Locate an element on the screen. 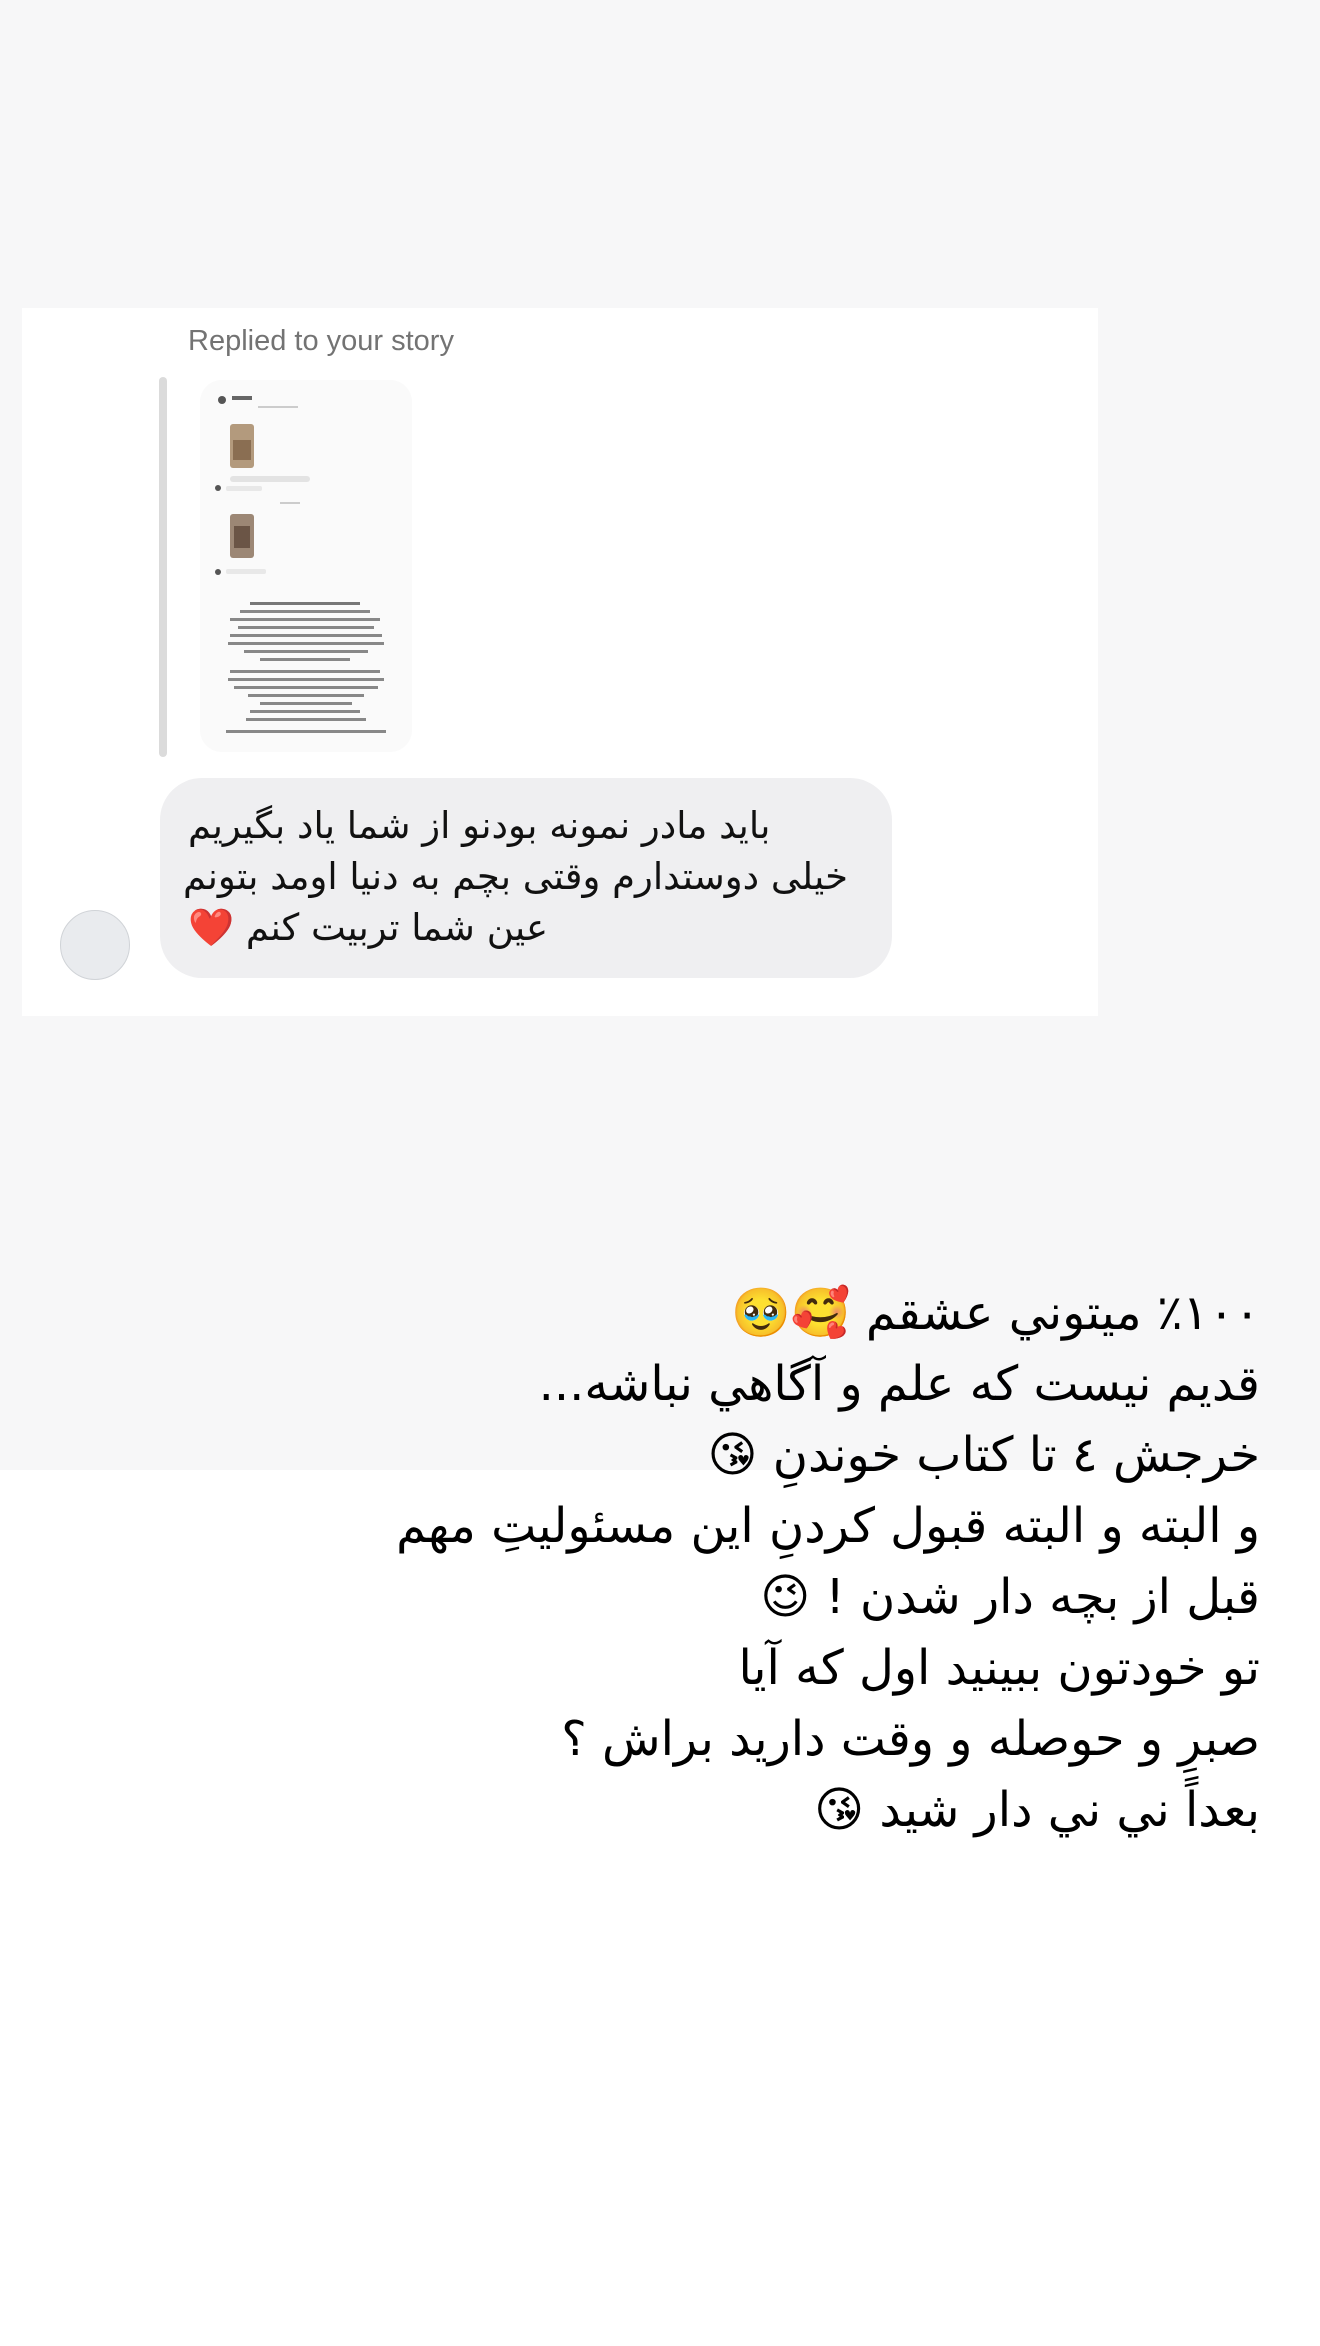 The width and height of the screenshot is (1320, 2346). caption-line-3: خرجش ٤ تا كتاب خوندنِ 😘 is located at coordinates (983, 1455).